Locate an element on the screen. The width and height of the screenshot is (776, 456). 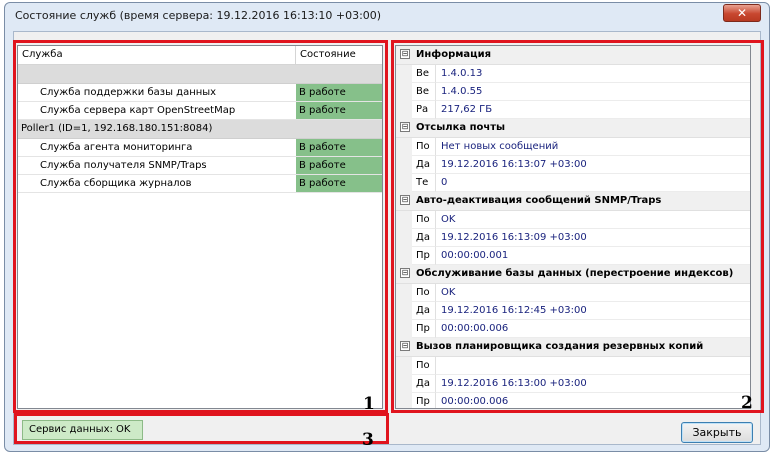
highlight-box-status is located at coordinates (201, 428).